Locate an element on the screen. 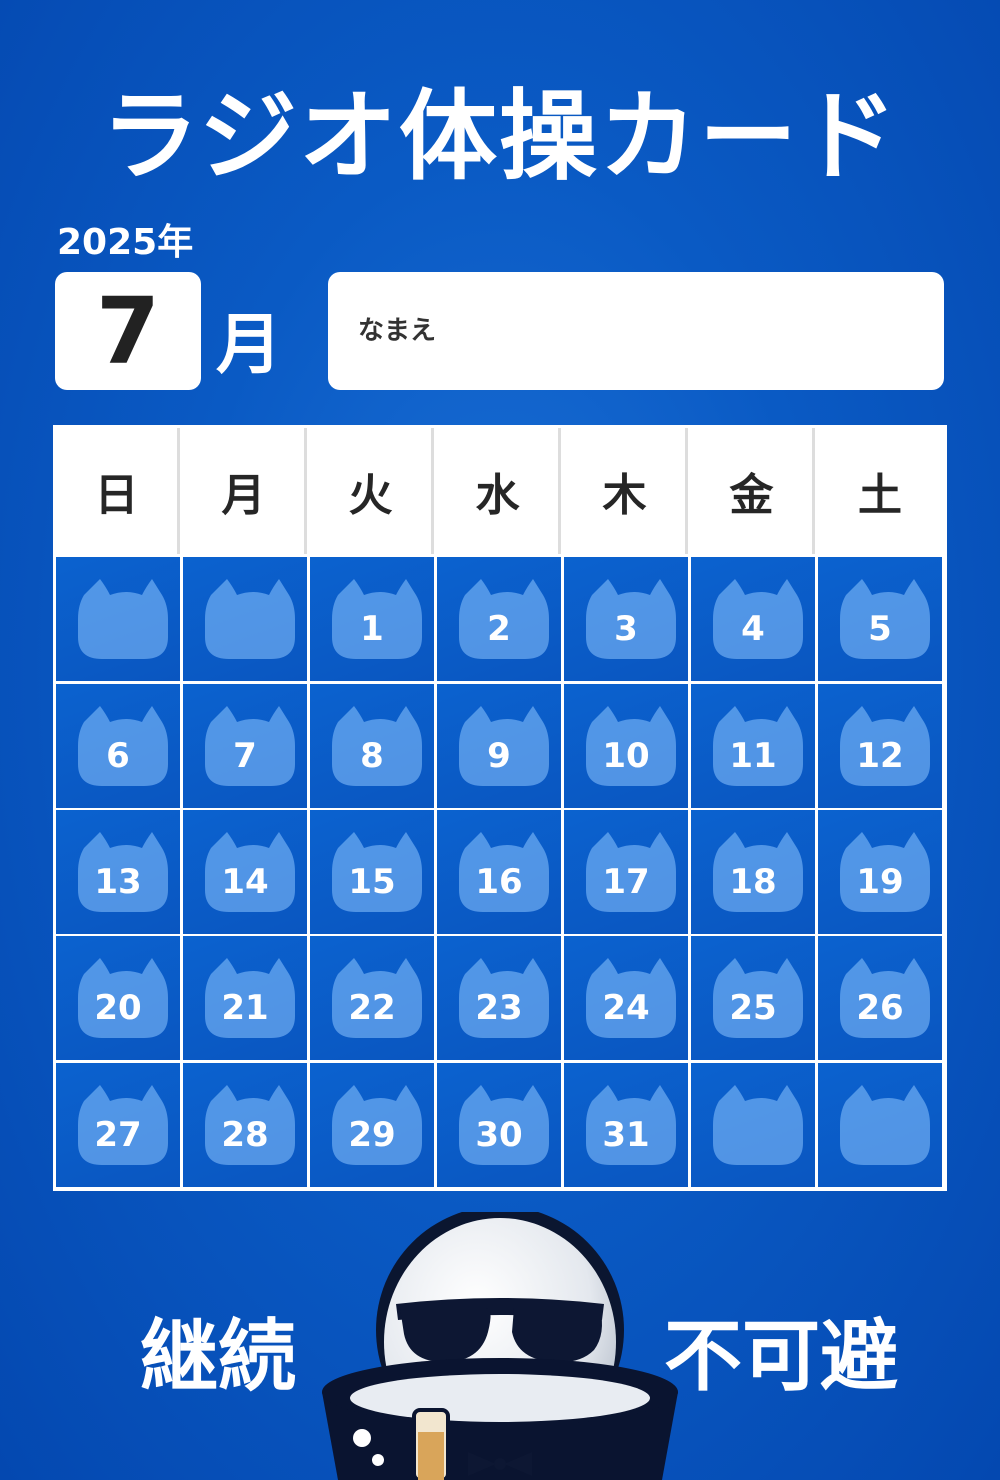  weekday-header: 日 月 火 水 木 金 土 is located at coordinates (500, 489).